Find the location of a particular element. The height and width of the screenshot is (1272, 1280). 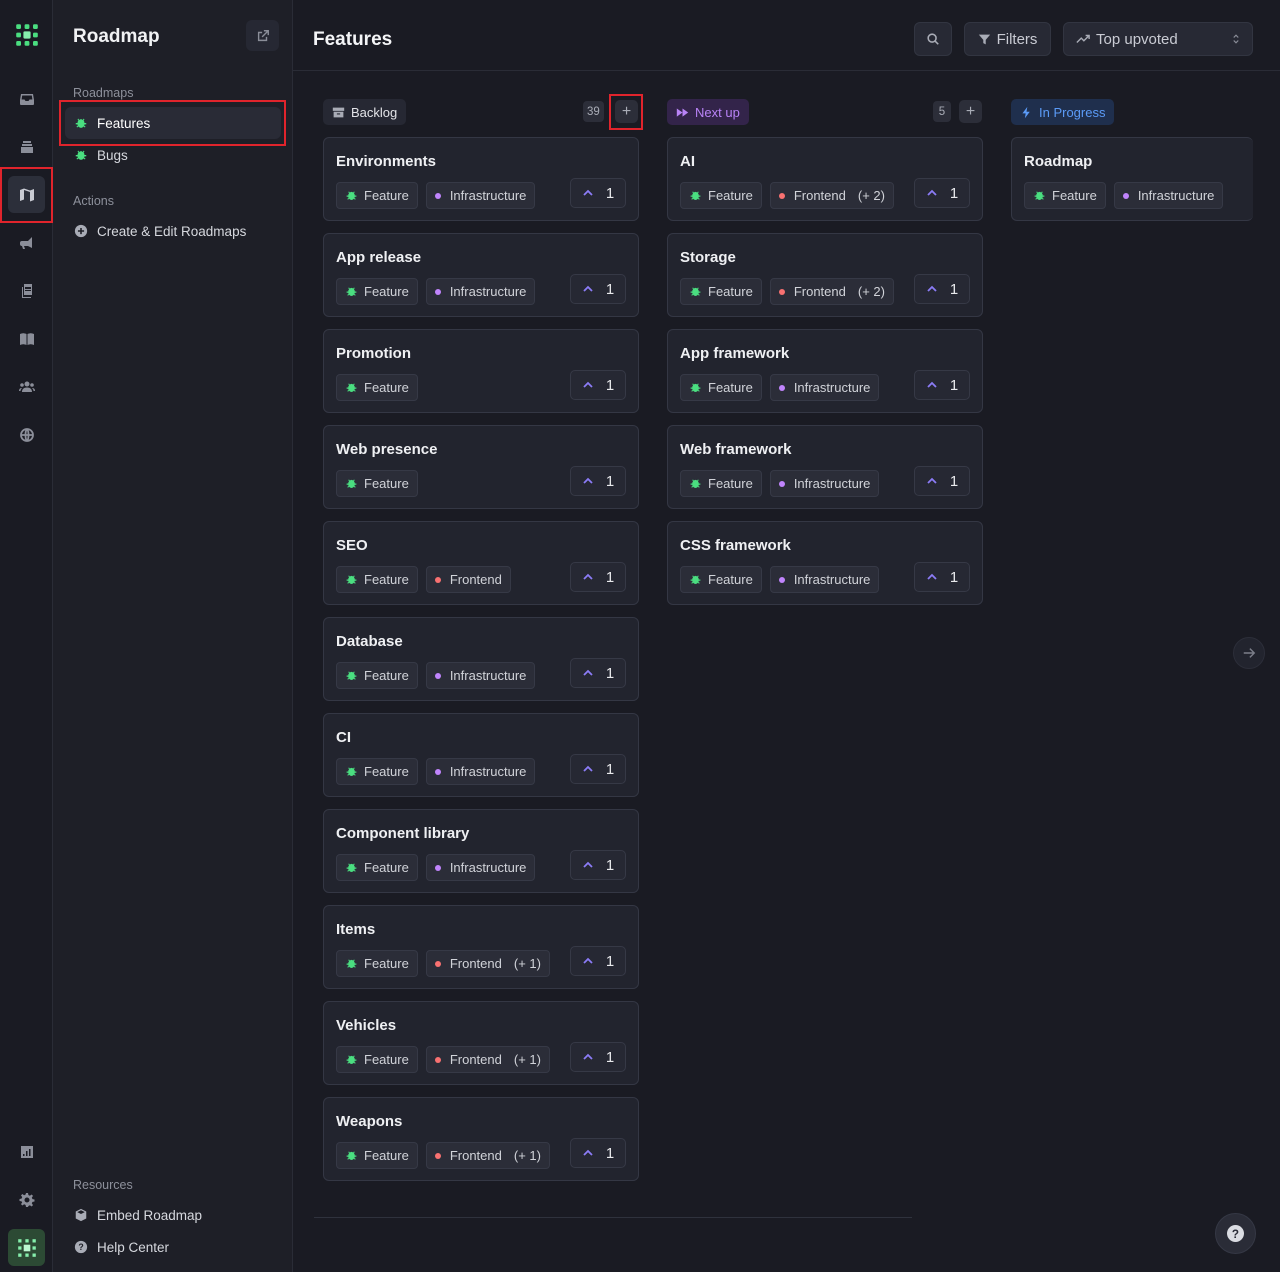

card-title: Items is located at coordinates (356, 929).